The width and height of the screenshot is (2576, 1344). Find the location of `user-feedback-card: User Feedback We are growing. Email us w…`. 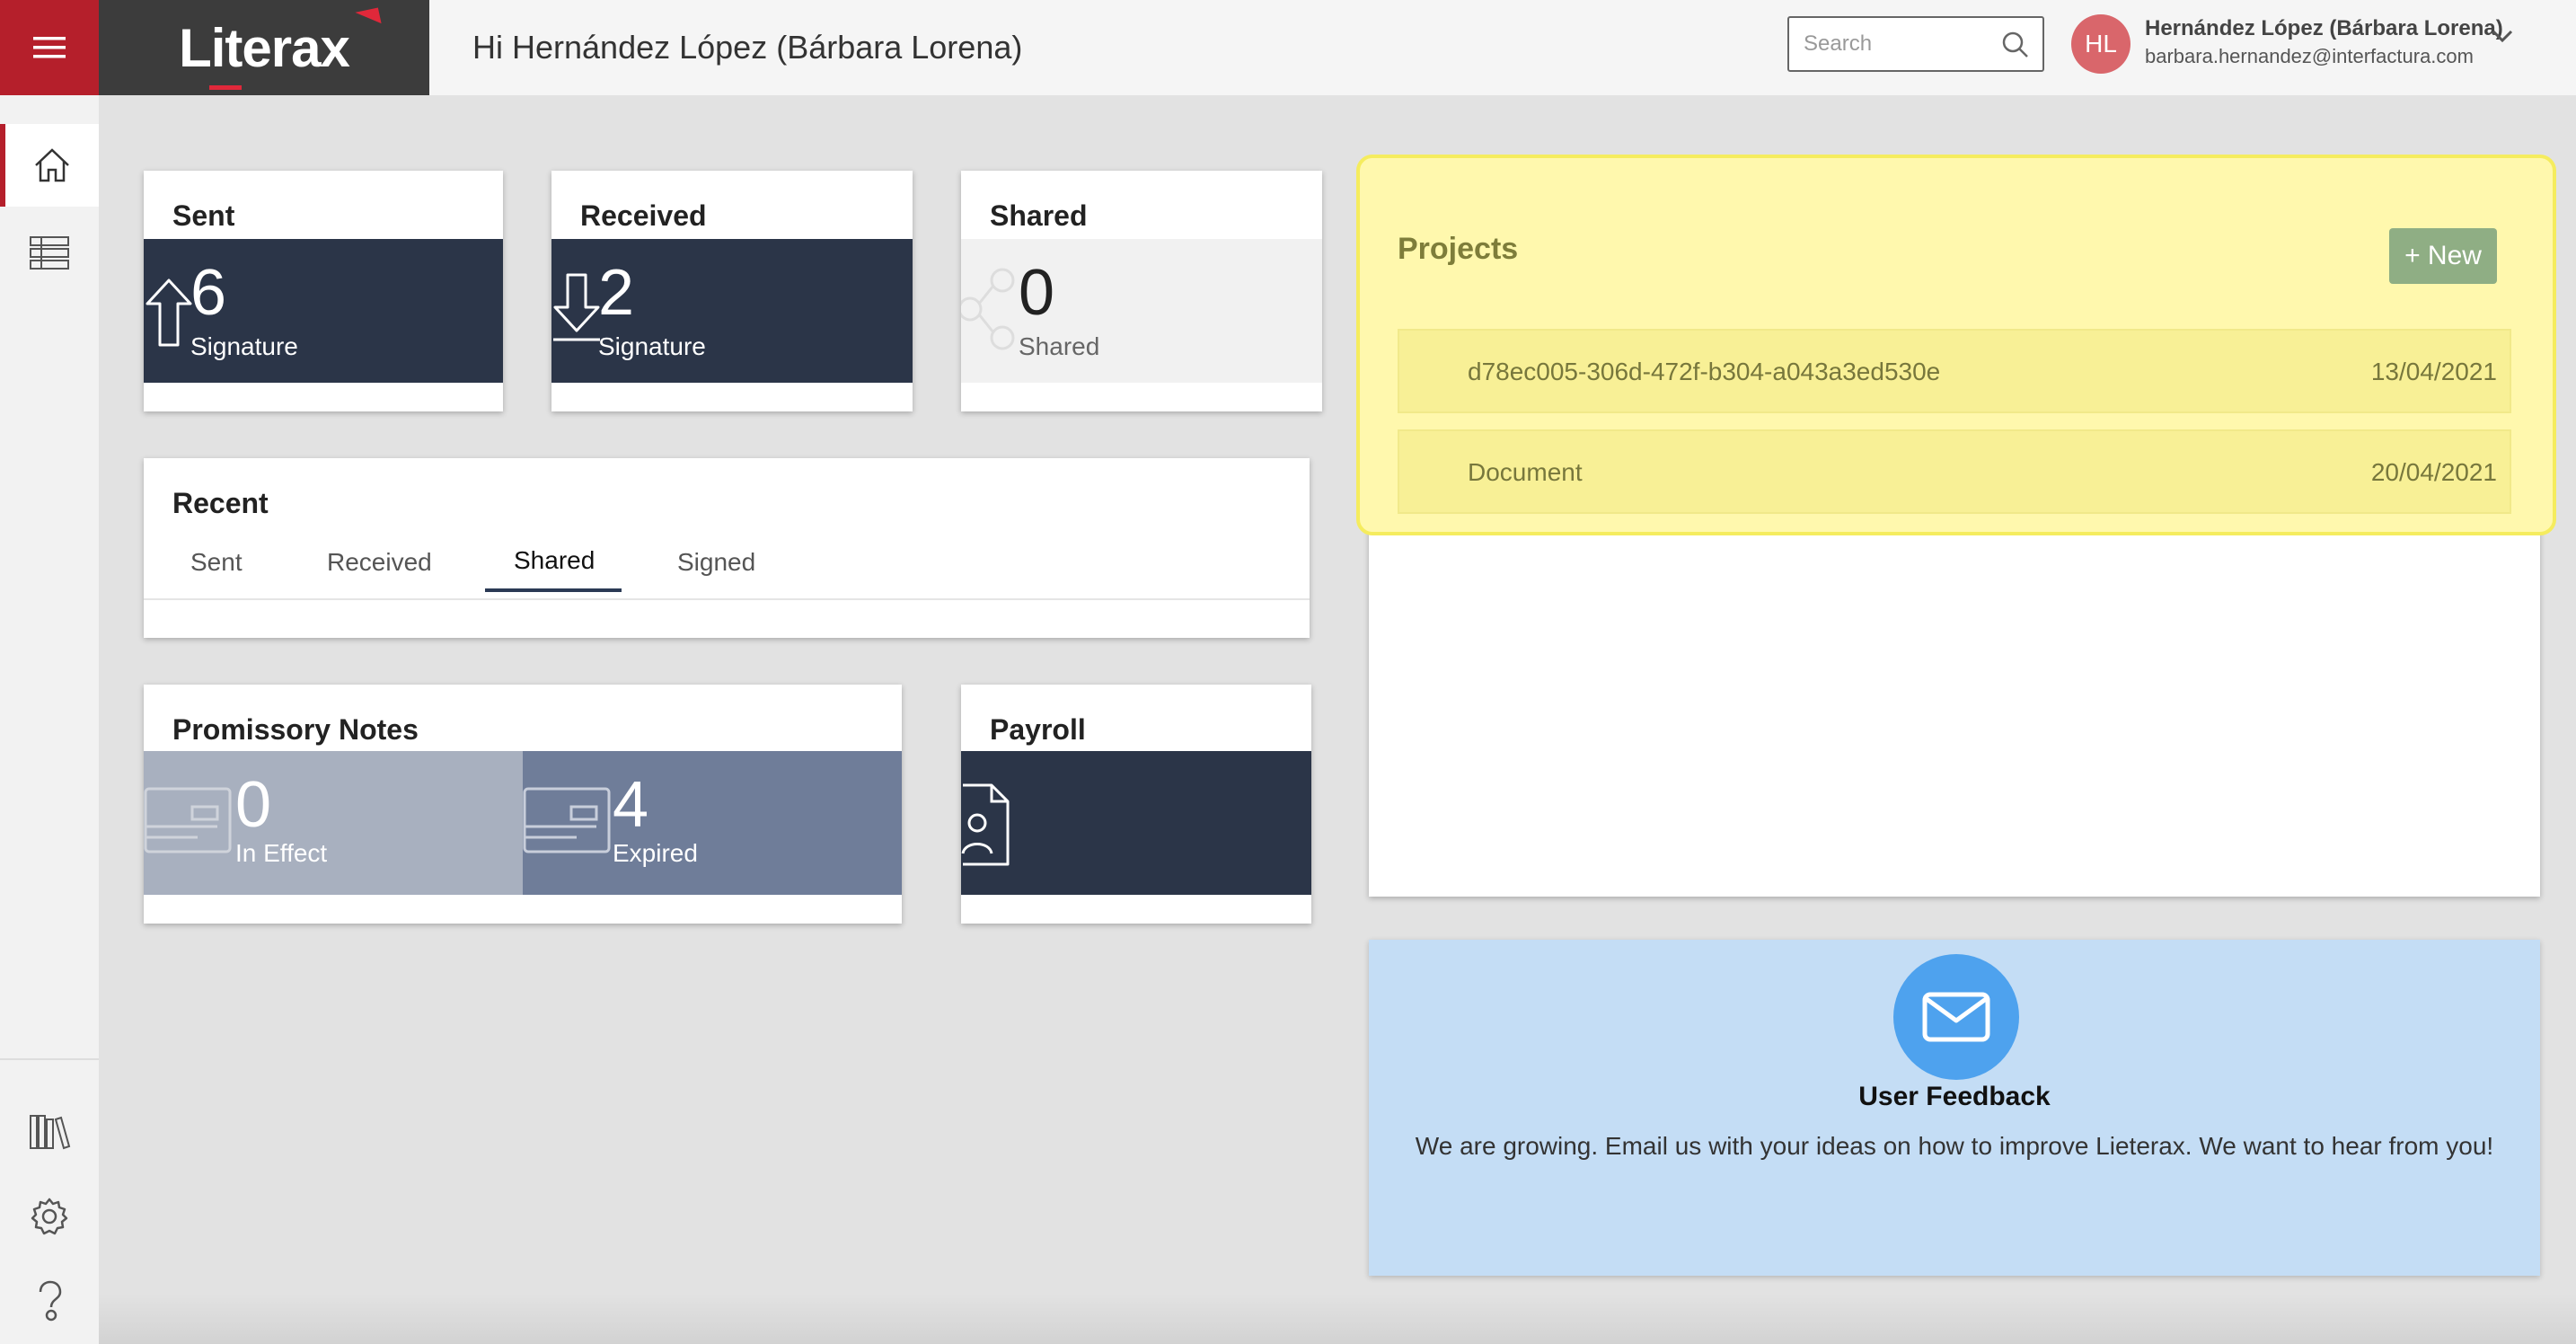

user-feedback-card: User Feedback We are growing. Email us w… is located at coordinates (1954, 1108).